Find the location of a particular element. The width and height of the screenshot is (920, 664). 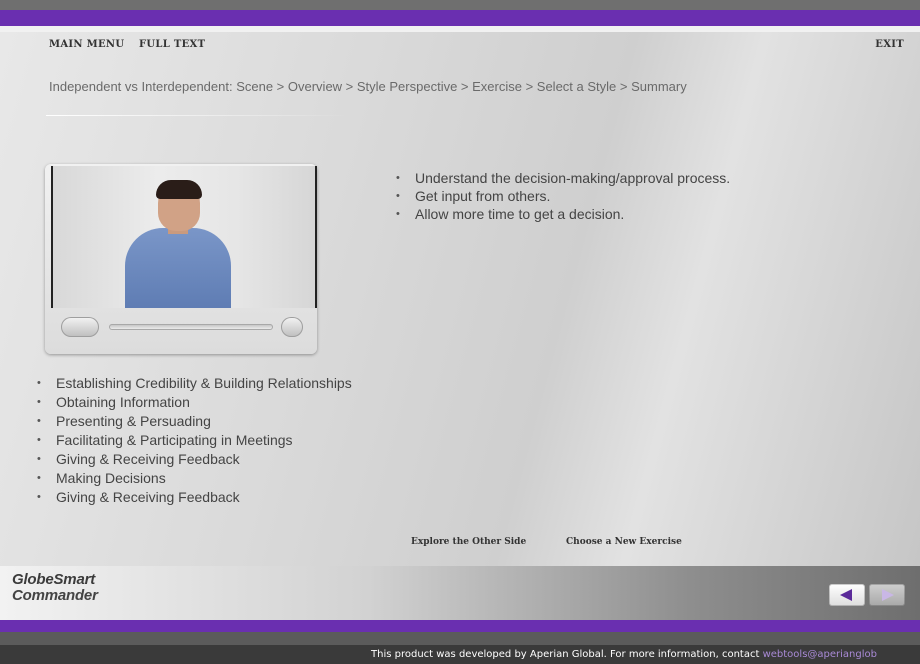

advice-item: Get input from others. is located at coordinates (563, 196).